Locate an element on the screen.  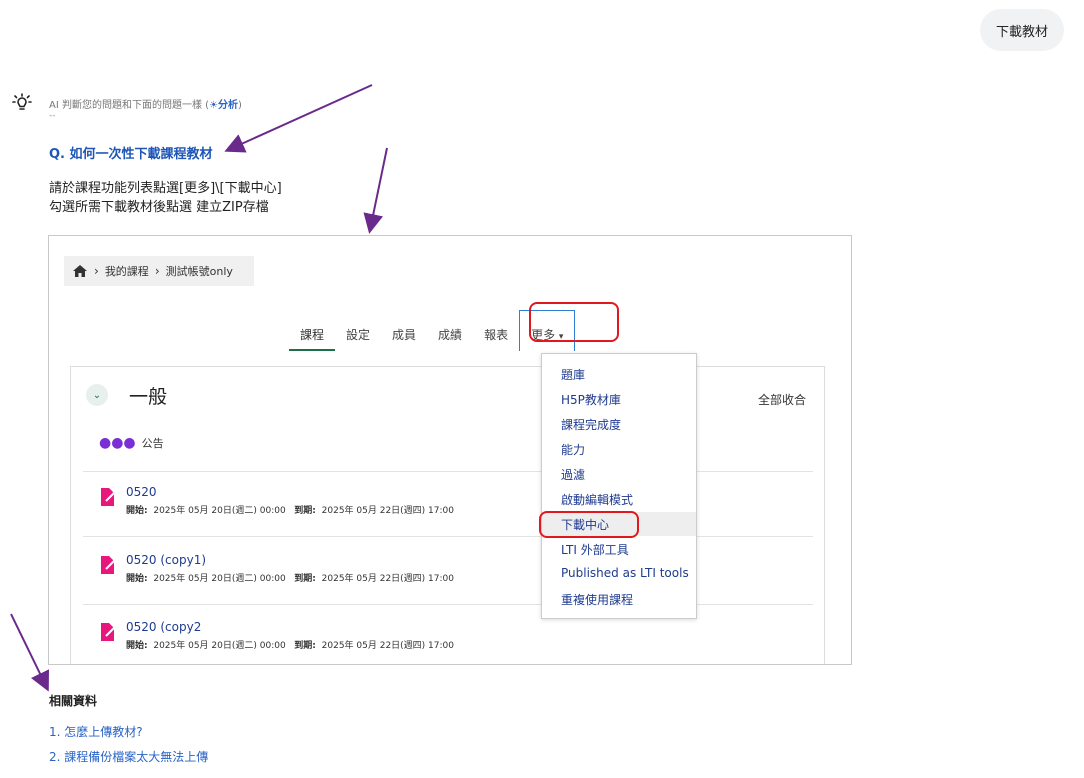
tab-course: 課程 is located at coordinates (312, 335).